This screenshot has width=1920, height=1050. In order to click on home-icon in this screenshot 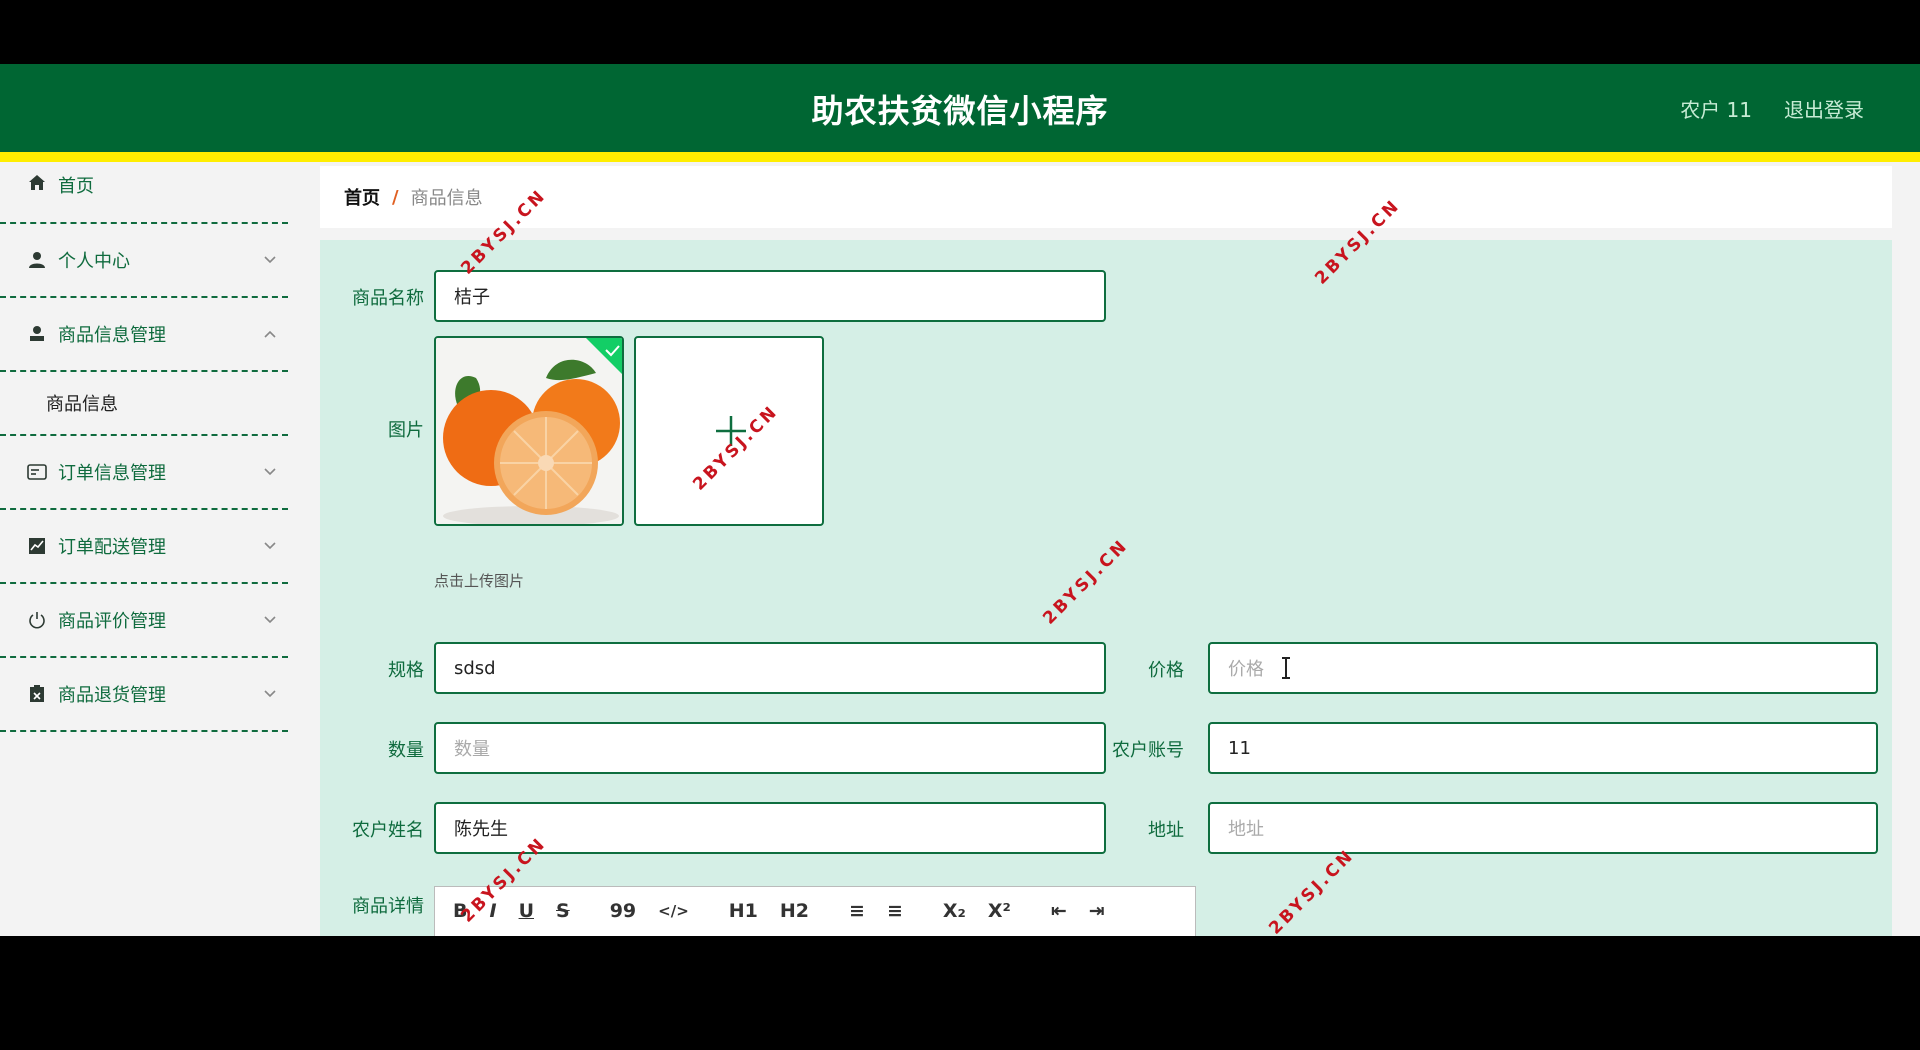, I will do `click(37, 183)`.